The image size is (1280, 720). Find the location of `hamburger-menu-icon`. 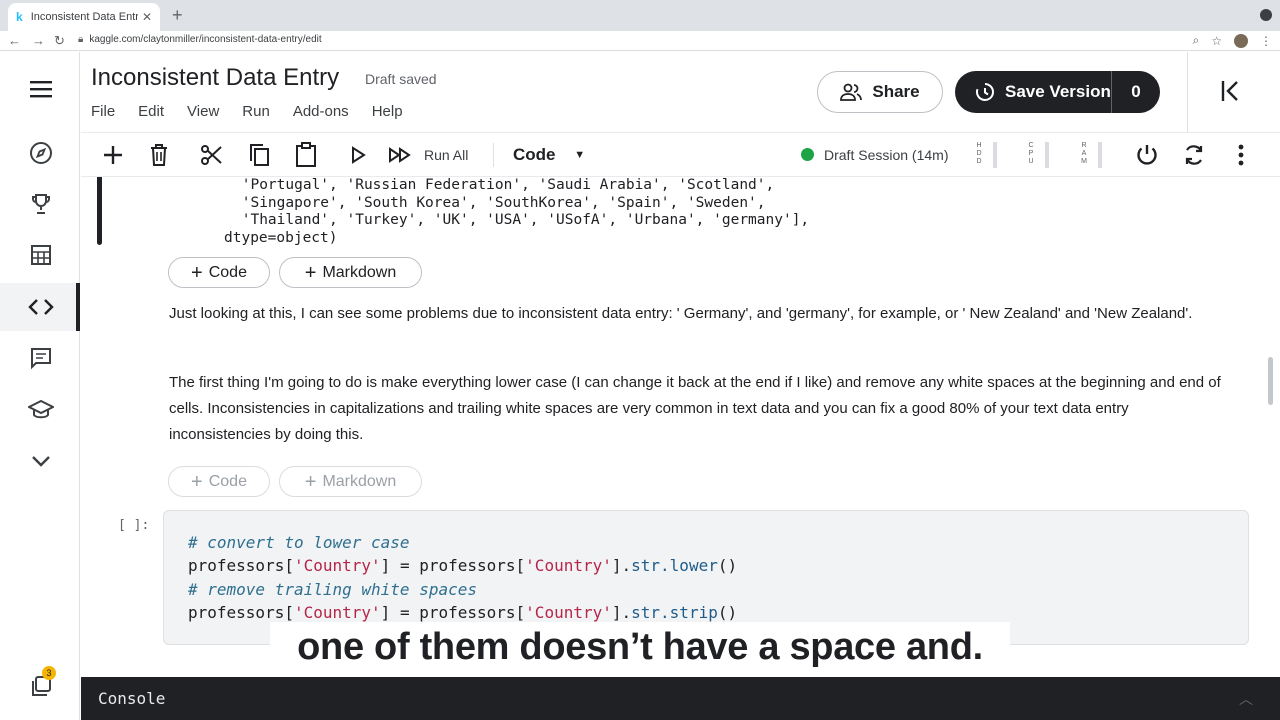

hamburger-menu-icon is located at coordinates (41, 89).